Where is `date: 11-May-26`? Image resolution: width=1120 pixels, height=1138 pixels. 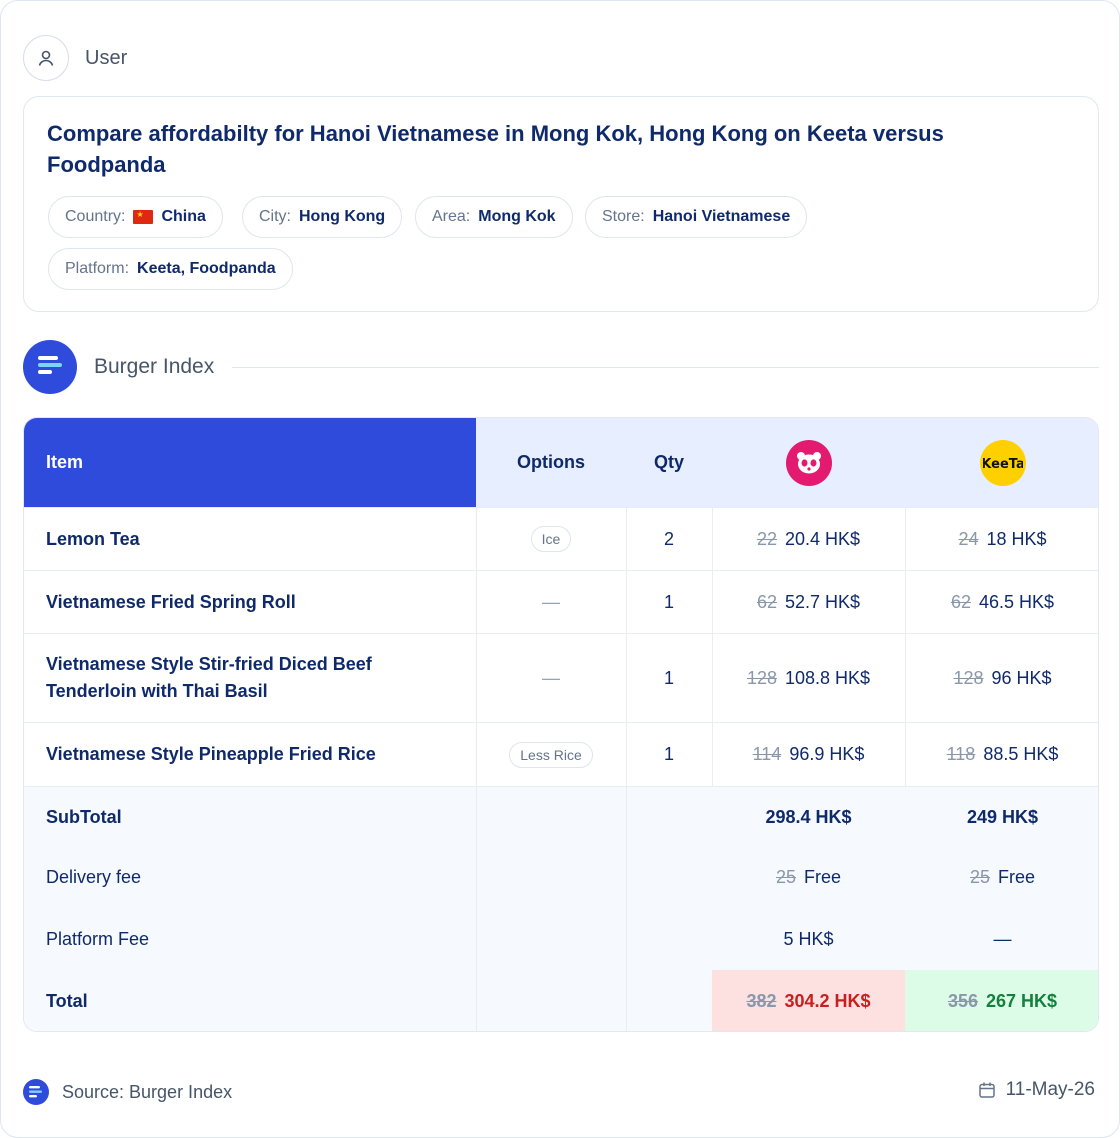 date: 11-May-26 is located at coordinates (1036, 1090).